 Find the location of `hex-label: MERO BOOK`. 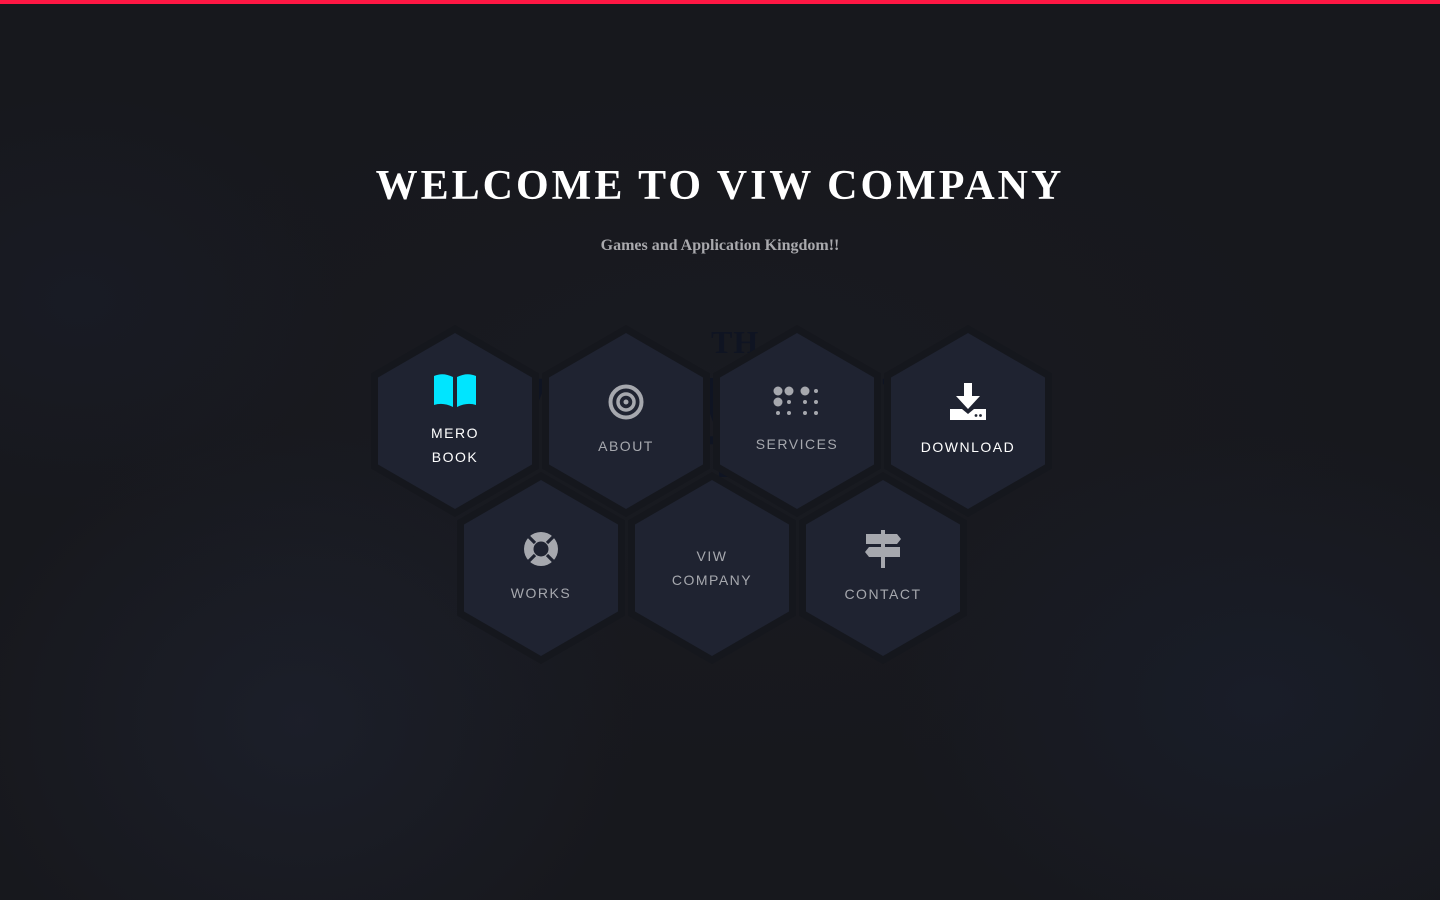

hex-label: MERO BOOK is located at coordinates (455, 445).